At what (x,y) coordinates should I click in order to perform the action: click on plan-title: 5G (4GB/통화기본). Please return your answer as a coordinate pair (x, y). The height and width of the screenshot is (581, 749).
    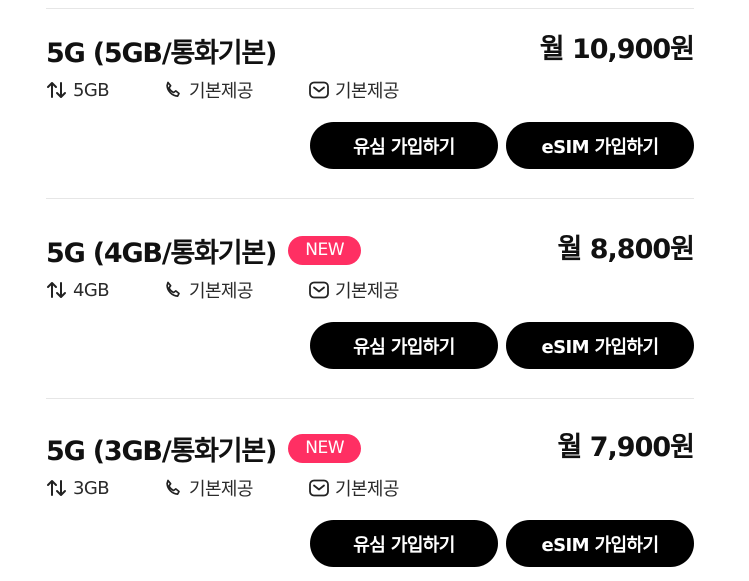
    Looking at the image, I should click on (161, 253).